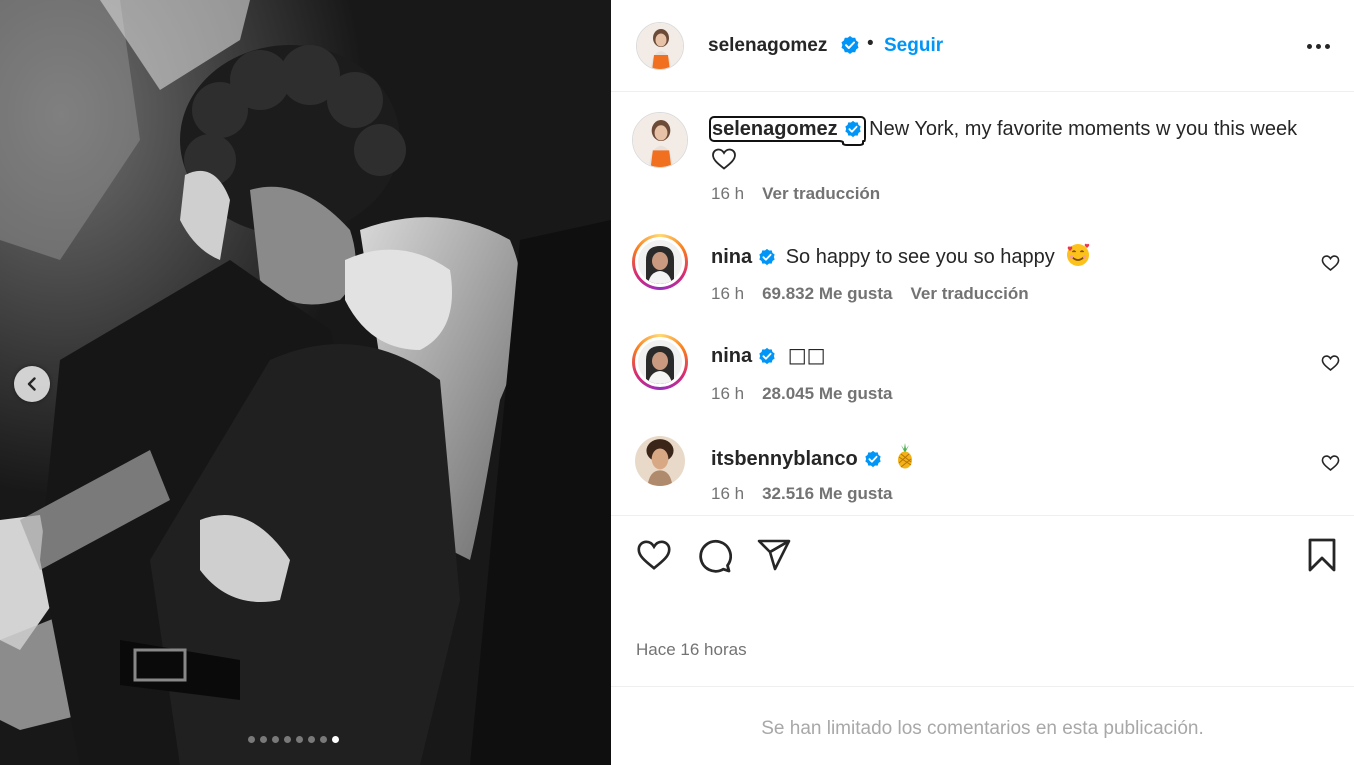 This screenshot has height=765, width=1354. I want to click on caption-meta: 16 h Ver traducción, so click(795, 194).